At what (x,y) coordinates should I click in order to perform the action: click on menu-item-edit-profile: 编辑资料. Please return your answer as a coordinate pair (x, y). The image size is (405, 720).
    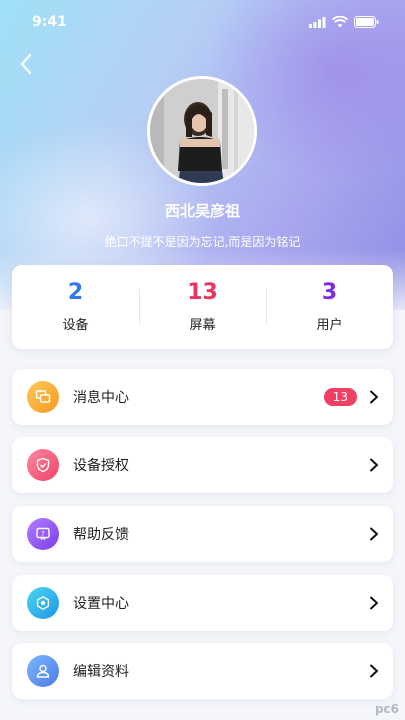
    Looking at the image, I should click on (202, 671).